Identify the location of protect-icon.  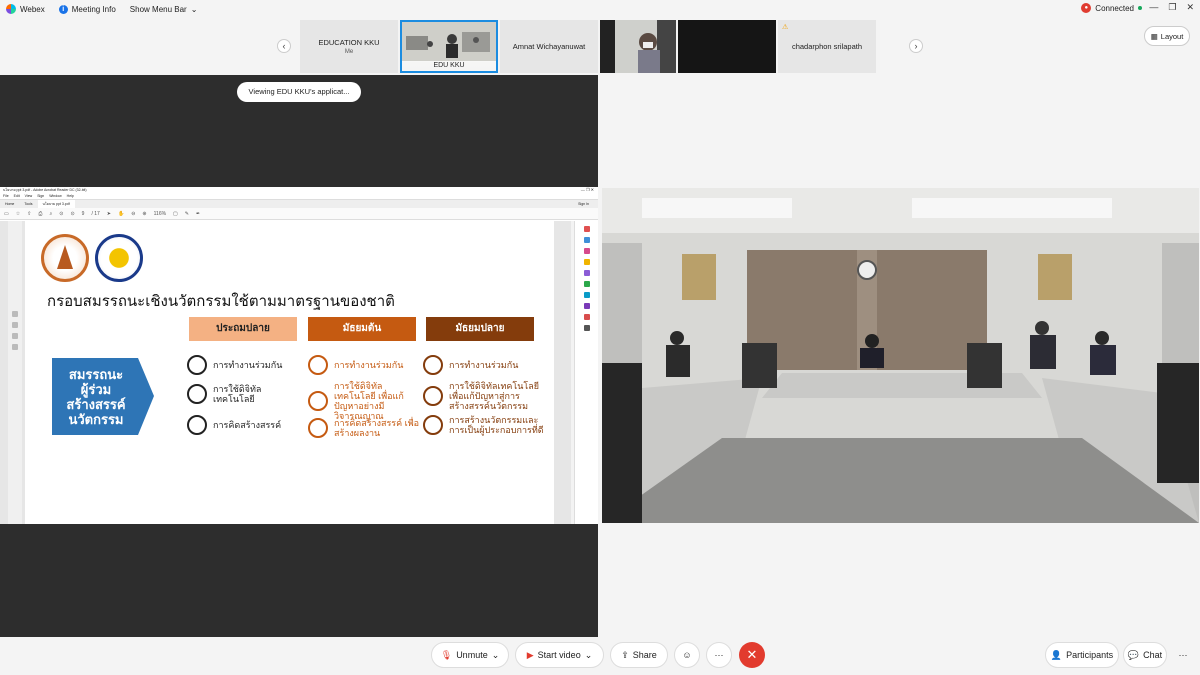
(586, 317).